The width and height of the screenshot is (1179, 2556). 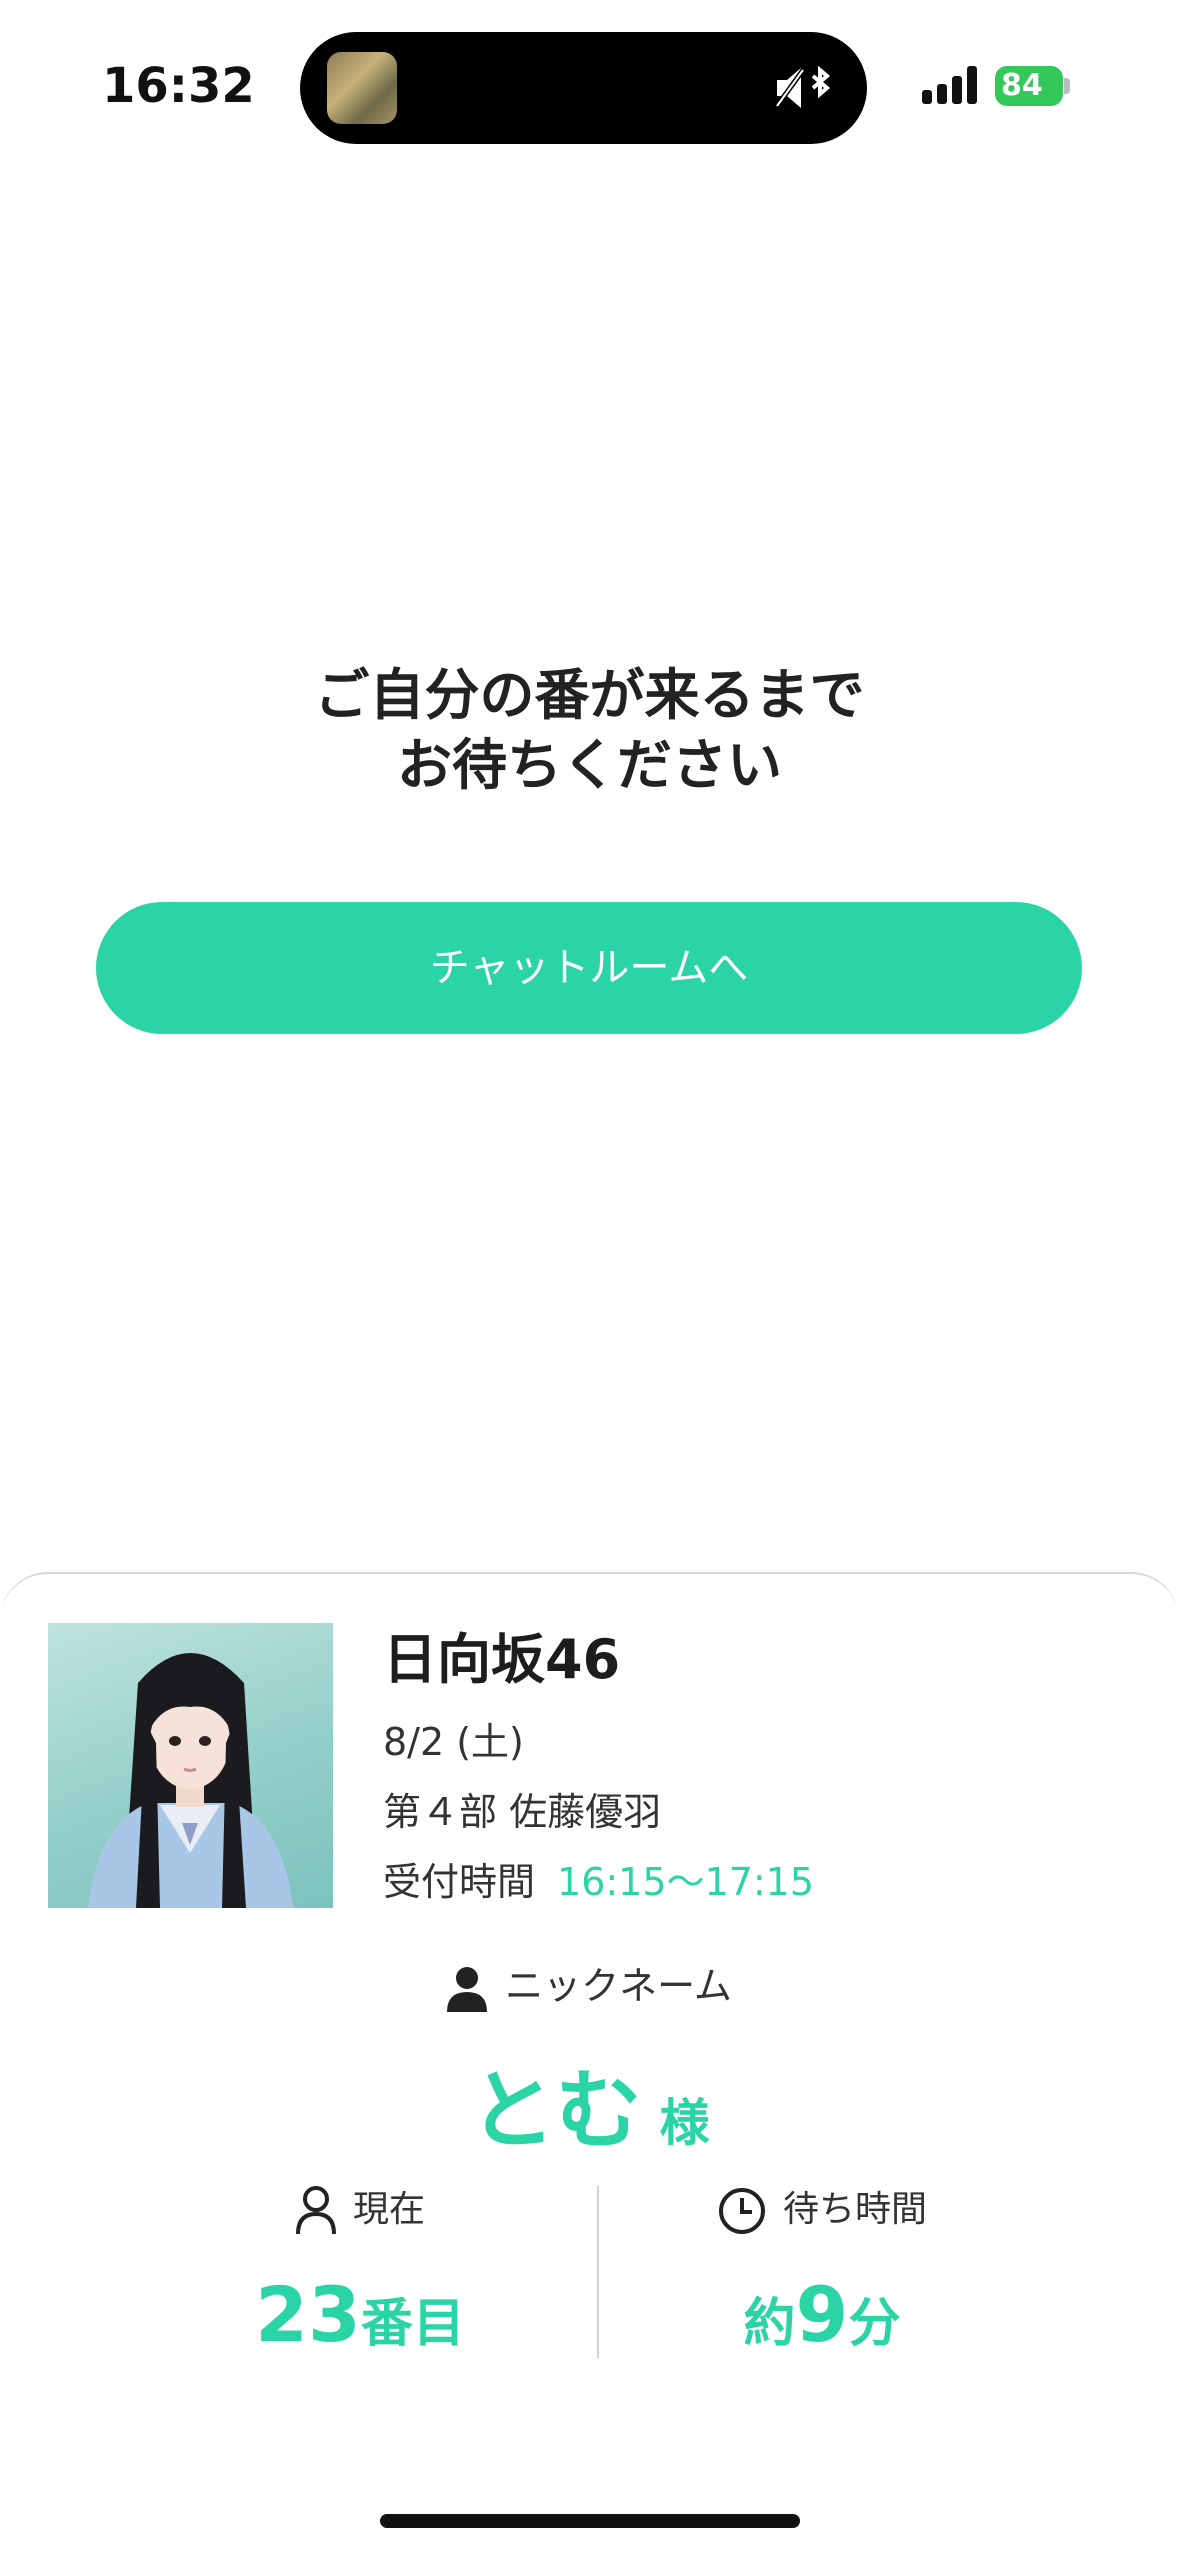 I want to click on dynamic-island, so click(x=583, y=88).